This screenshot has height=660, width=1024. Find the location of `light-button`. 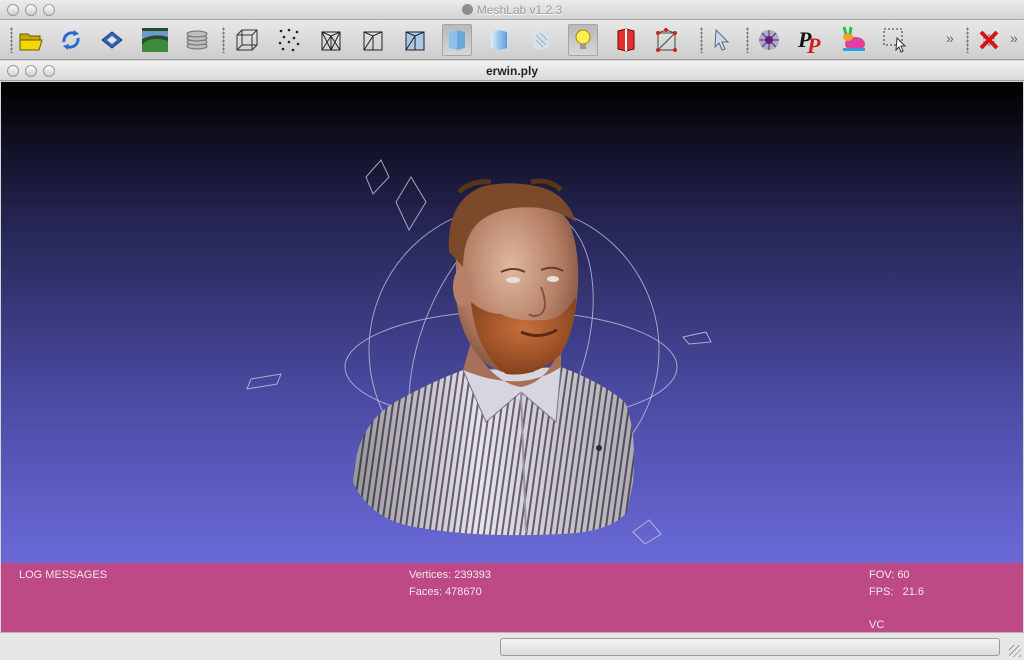

light-button is located at coordinates (583, 40).